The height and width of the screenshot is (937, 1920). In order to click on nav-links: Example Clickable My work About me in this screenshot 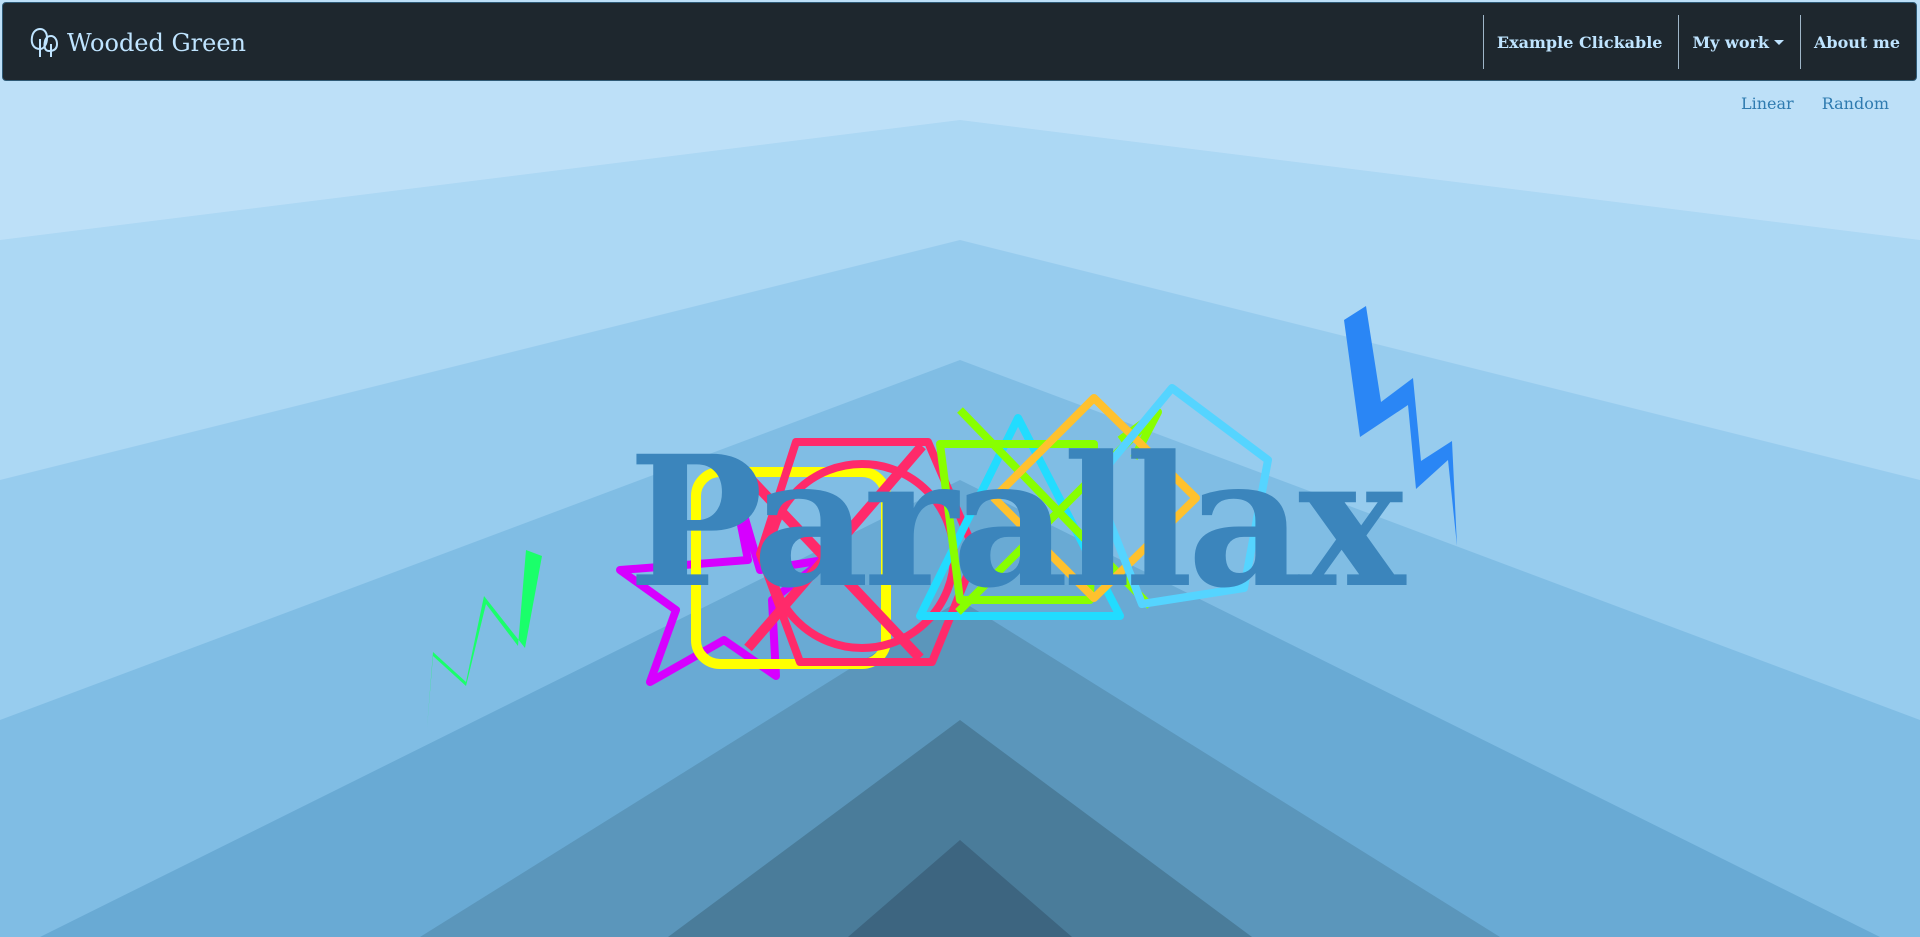, I will do `click(1699, 42)`.